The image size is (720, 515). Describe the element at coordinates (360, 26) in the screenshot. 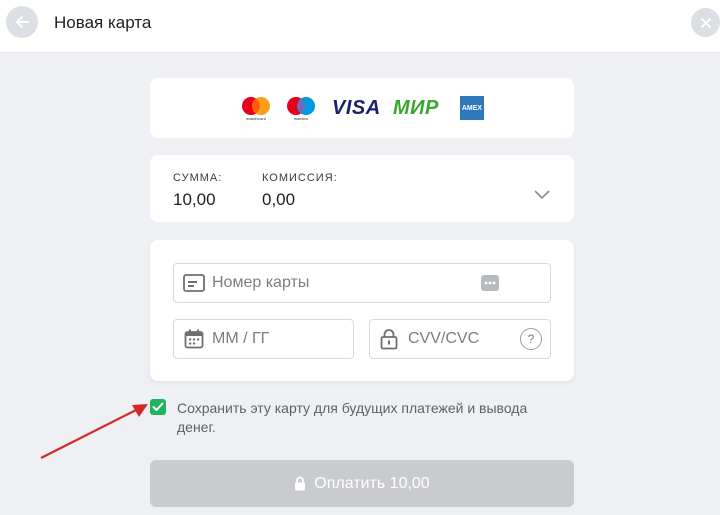

I see `header-bar: Новая карта` at that location.